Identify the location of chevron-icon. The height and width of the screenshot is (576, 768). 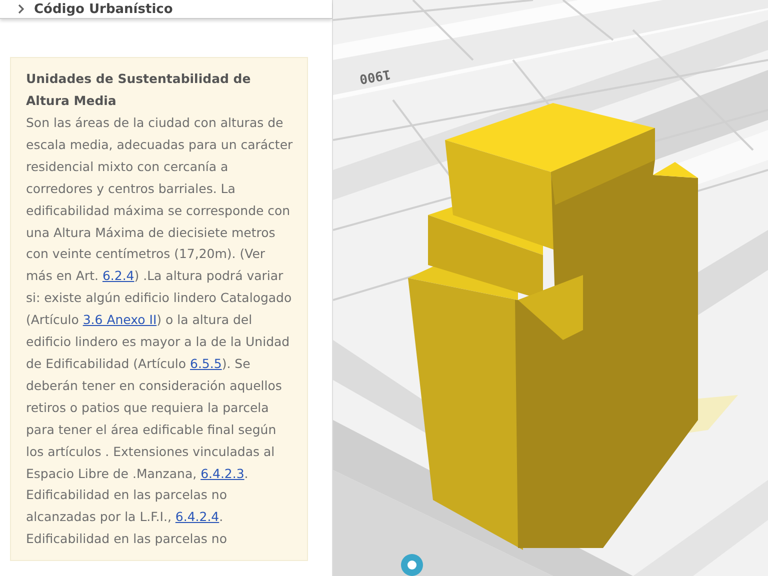
(21, 9).